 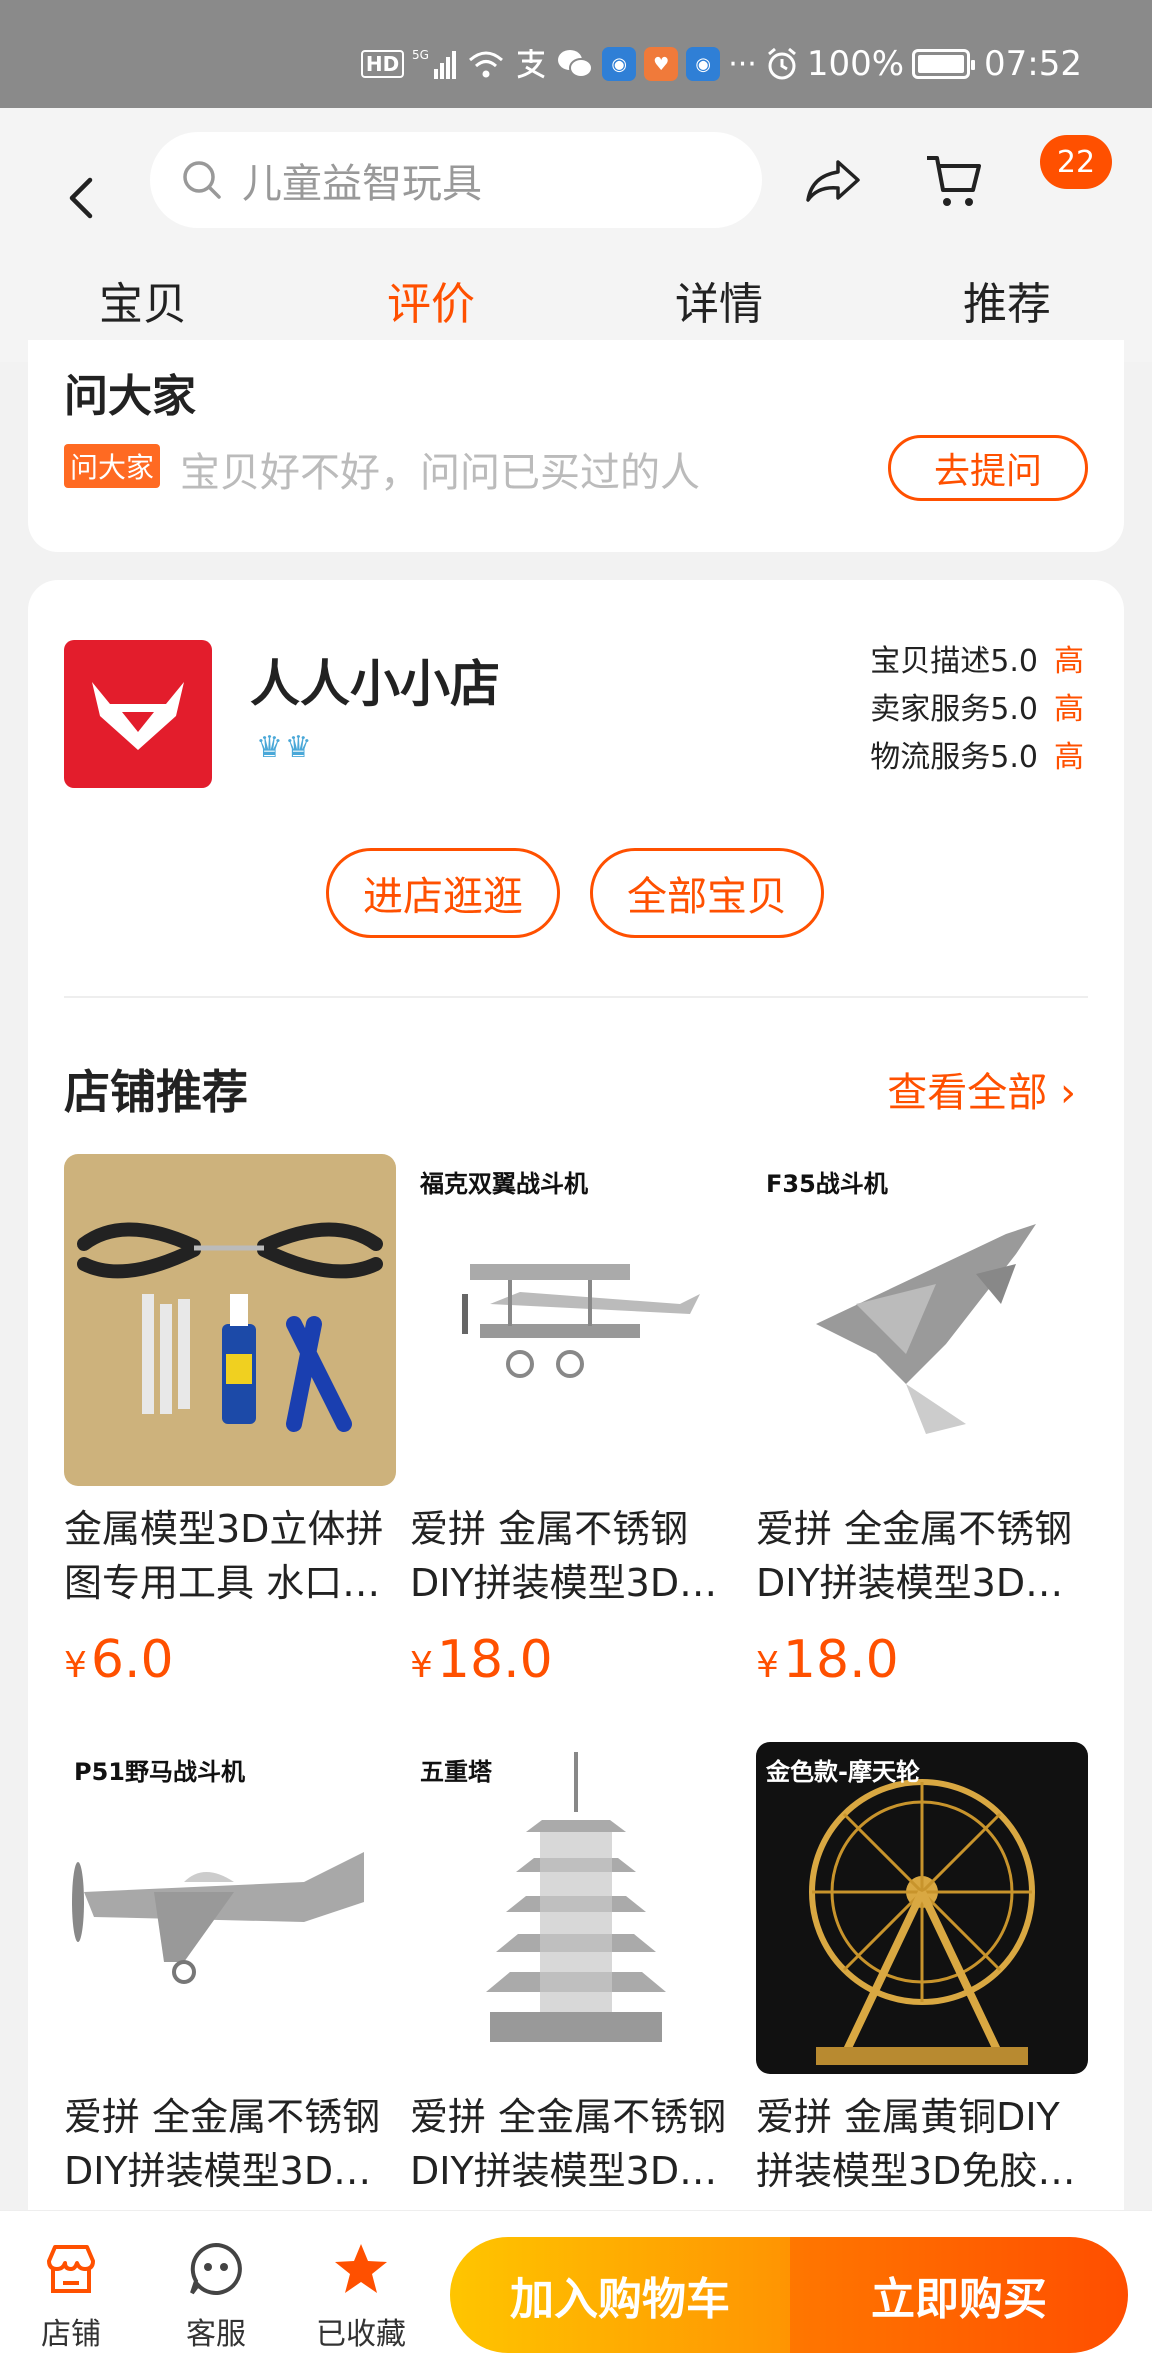 I want to click on share-button, so click(x=833, y=181).